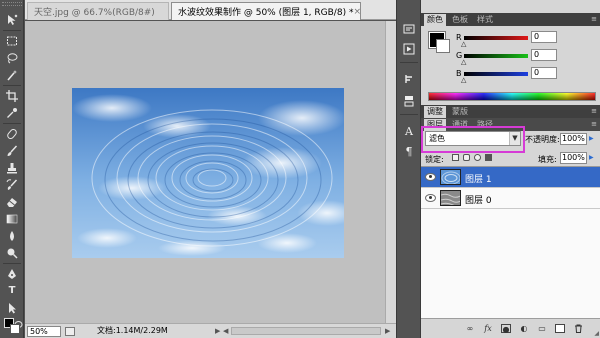 The image size is (600, 338). What do you see at coordinates (12, 133) in the screenshot?
I see `healing-brush-icon` at bounding box center [12, 133].